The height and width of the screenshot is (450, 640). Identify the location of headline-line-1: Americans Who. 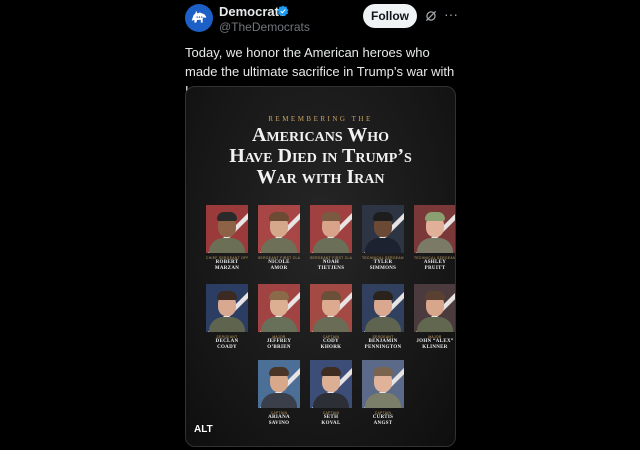
(320, 135).